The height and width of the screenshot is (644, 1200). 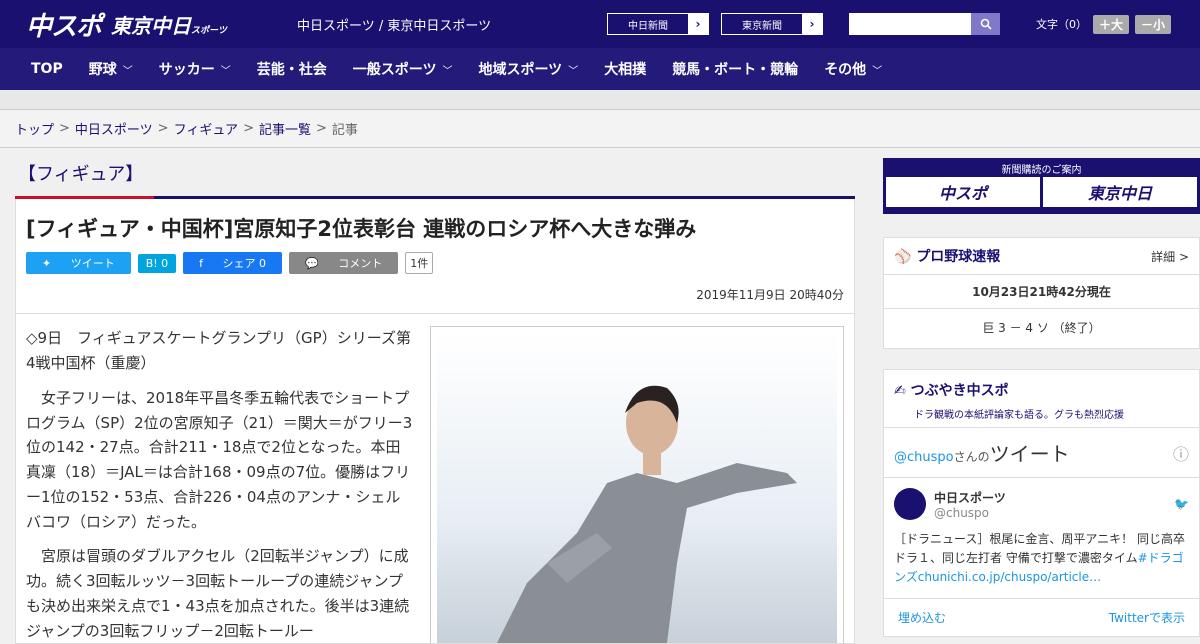 I want to click on subscribe-chuspo: 中スポ, so click(x=963, y=192).